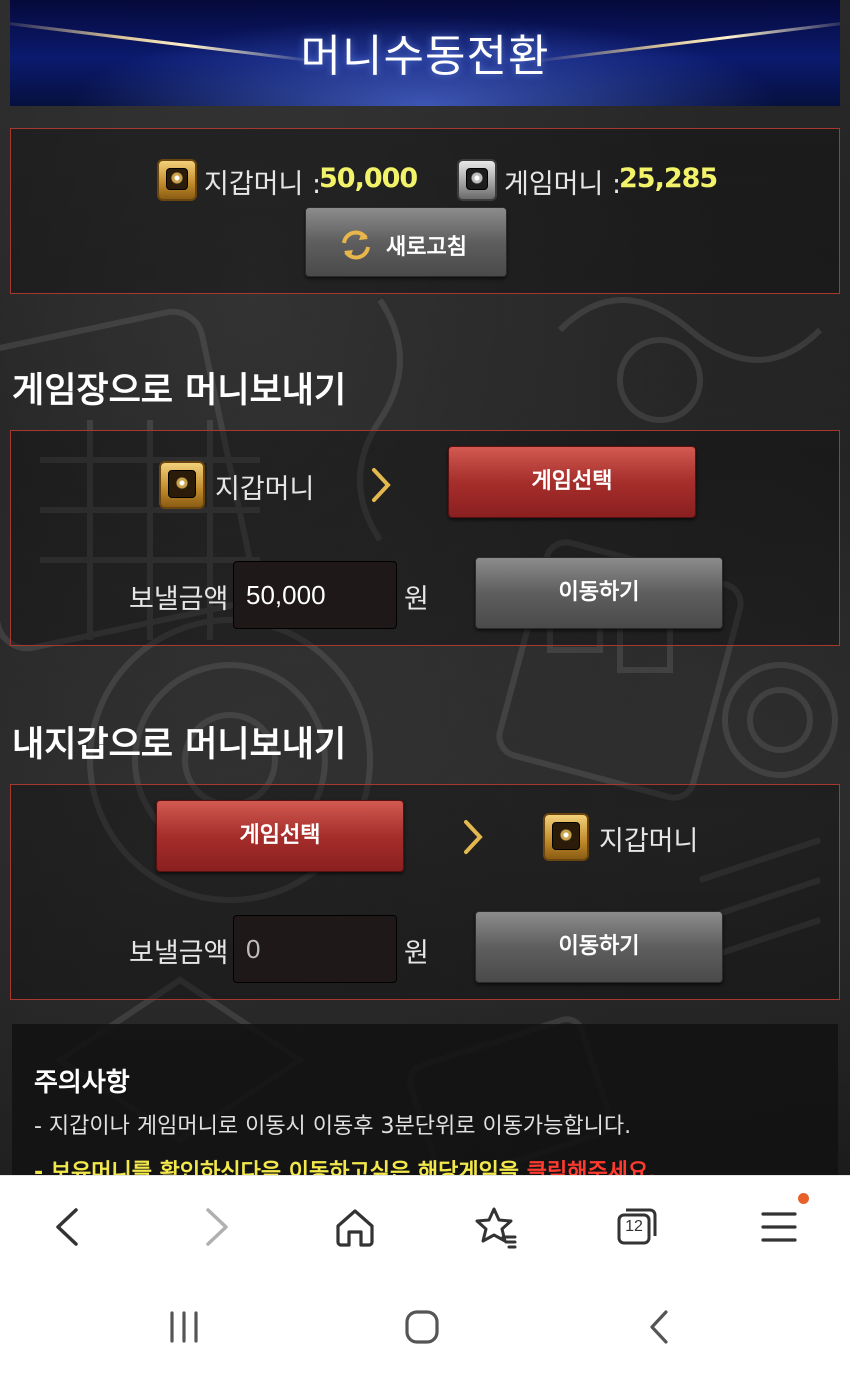 The width and height of the screenshot is (850, 1373). I want to click on target-wallet-label: 지갑머니, so click(649, 841).